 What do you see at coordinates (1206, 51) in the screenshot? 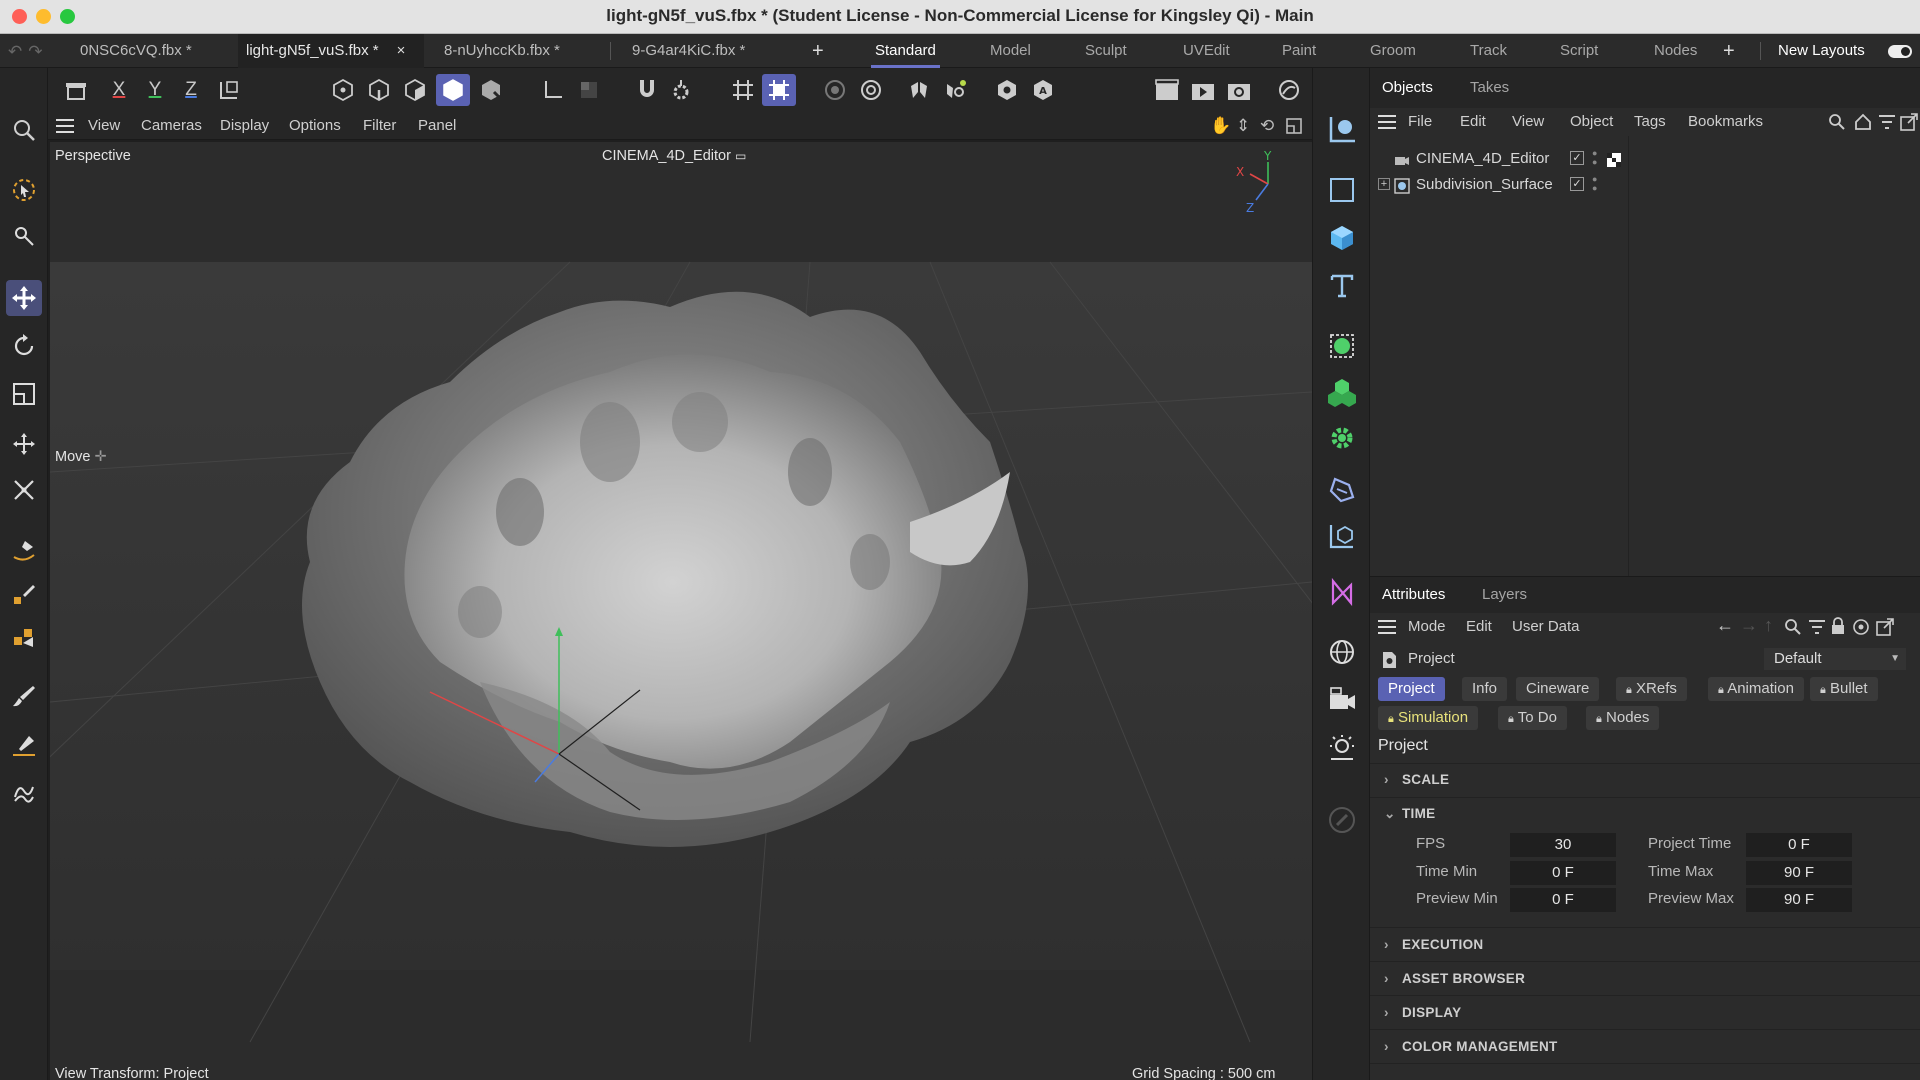
I see `layout-tab-uvedit: UVEdit` at bounding box center [1206, 51].